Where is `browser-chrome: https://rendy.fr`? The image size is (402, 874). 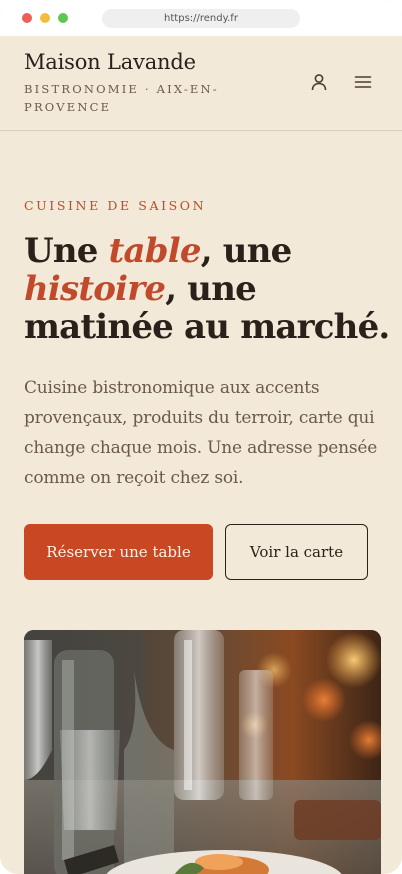 browser-chrome: https://rendy.fr is located at coordinates (201, 18).